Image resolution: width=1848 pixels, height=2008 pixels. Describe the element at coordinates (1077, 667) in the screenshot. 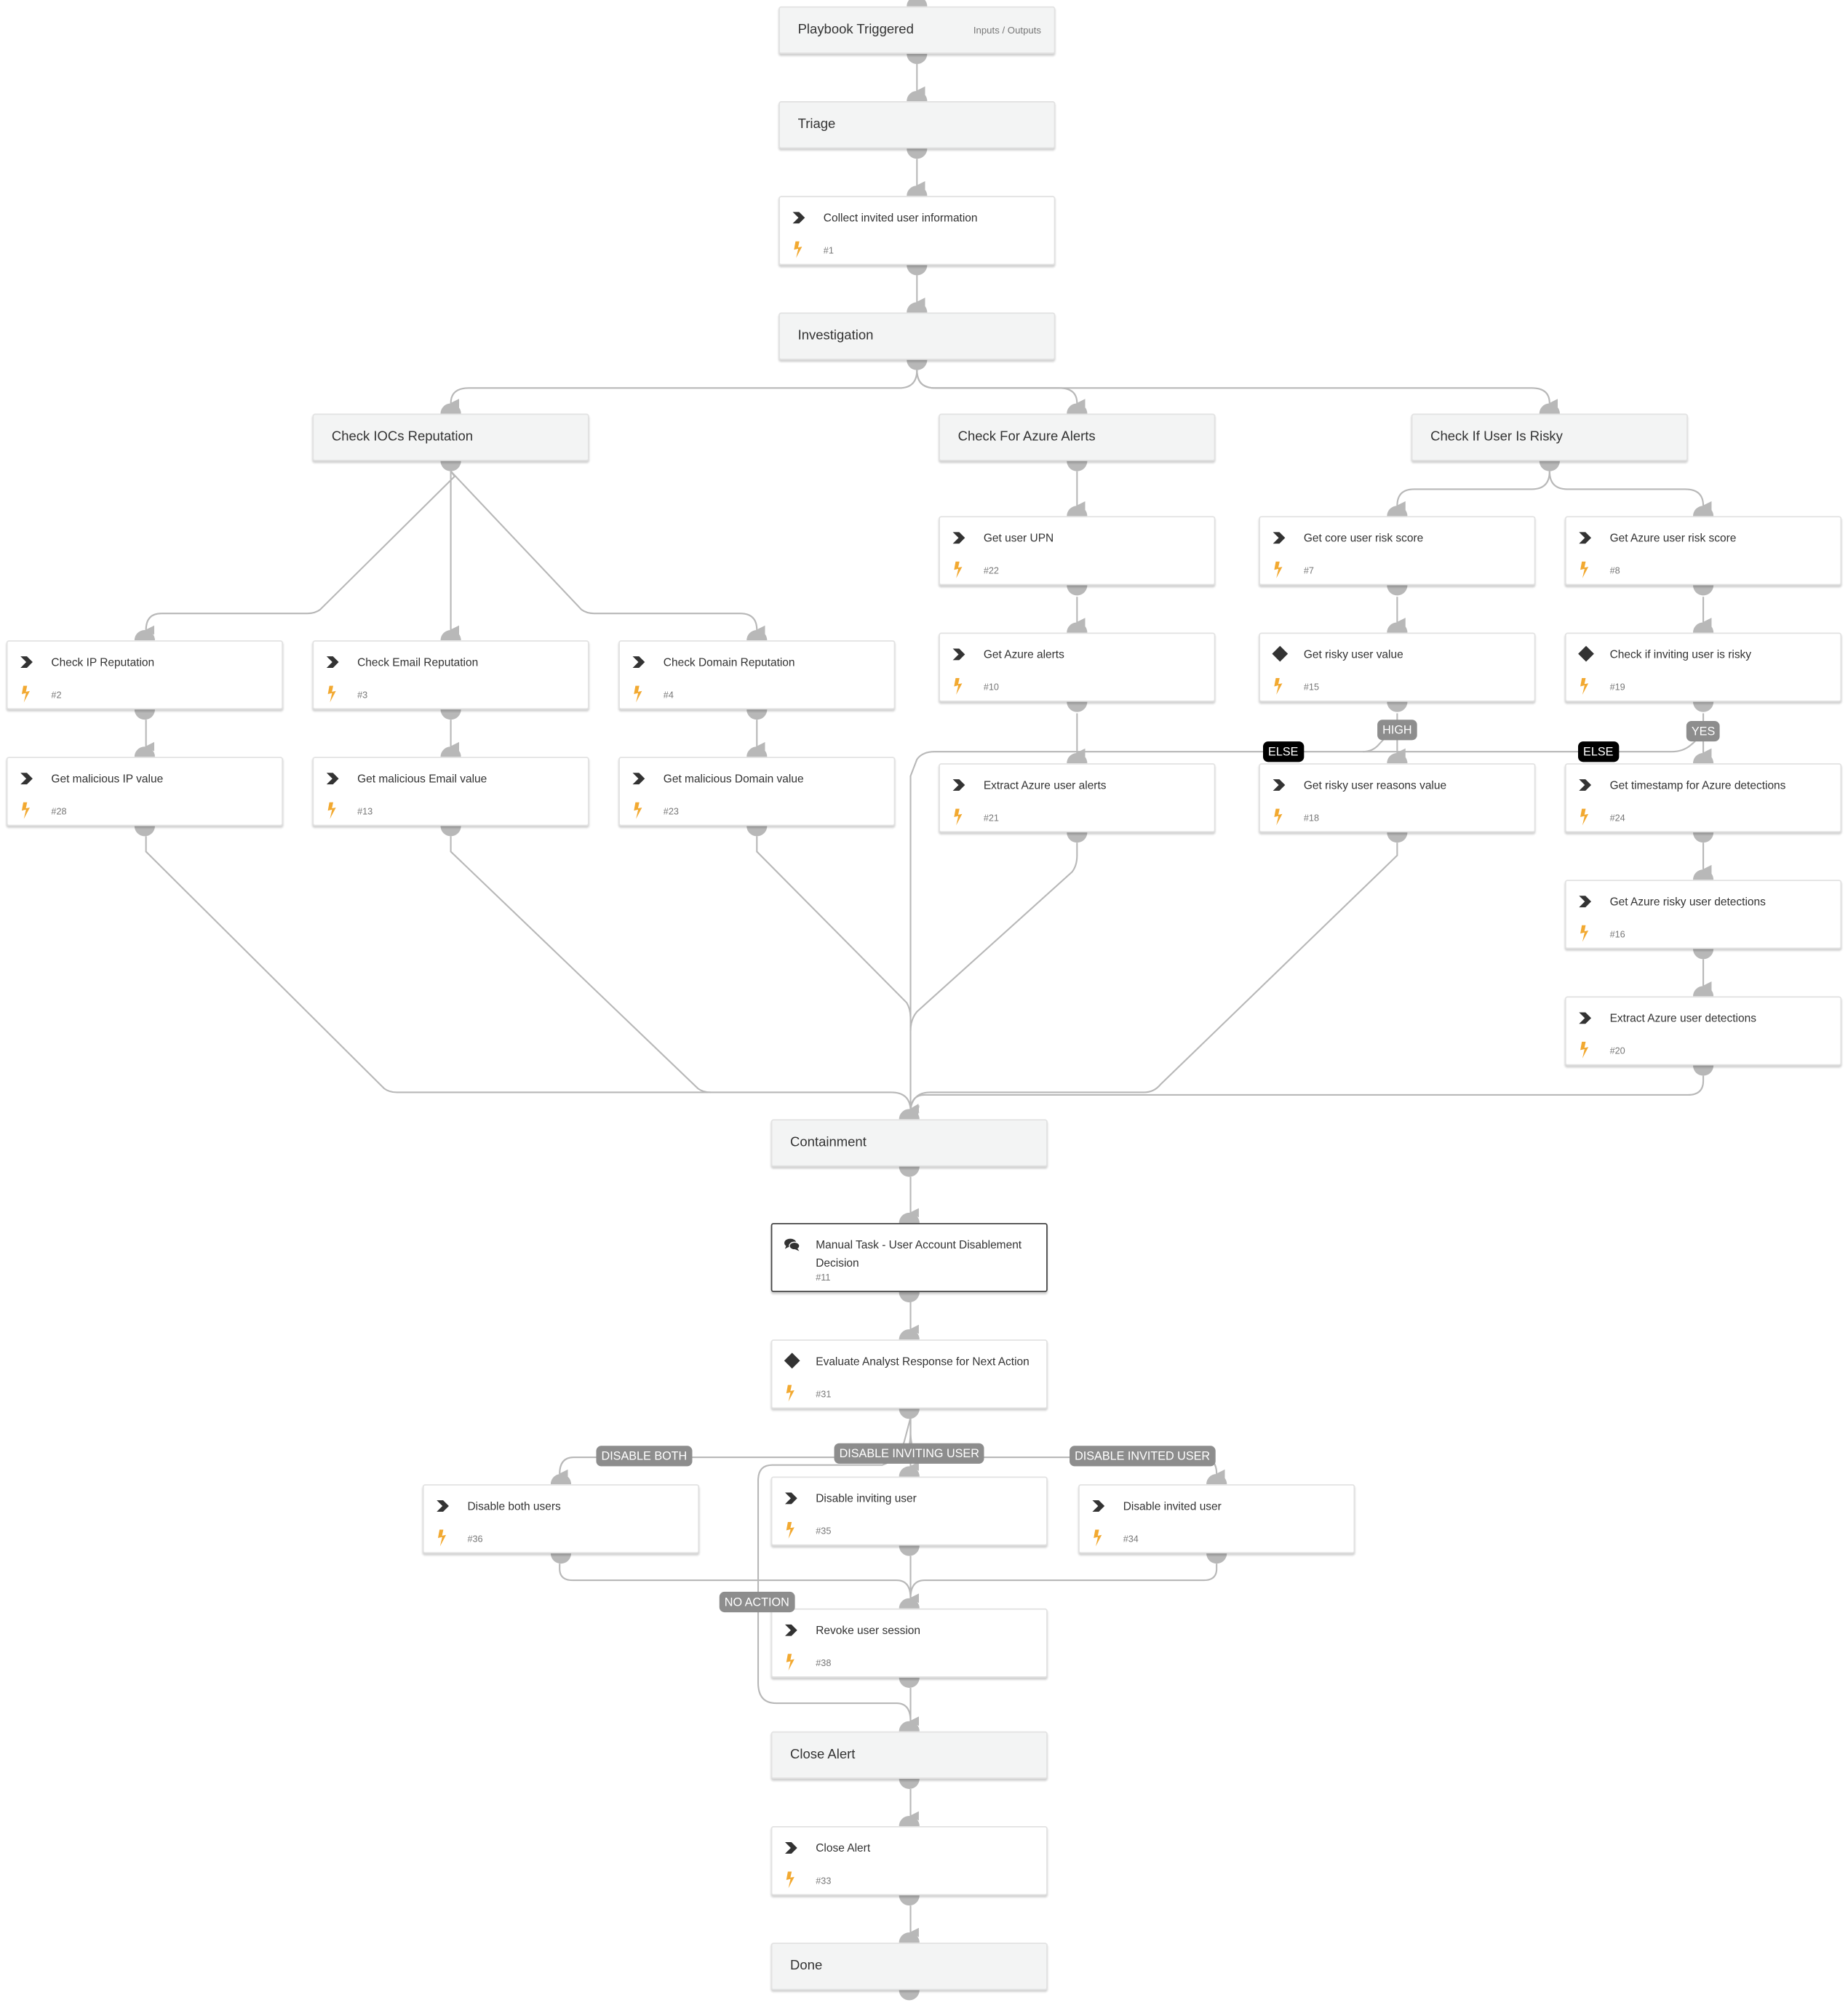

I see `task-get-azure-alerts: Get Azure alerts #10` at that location.